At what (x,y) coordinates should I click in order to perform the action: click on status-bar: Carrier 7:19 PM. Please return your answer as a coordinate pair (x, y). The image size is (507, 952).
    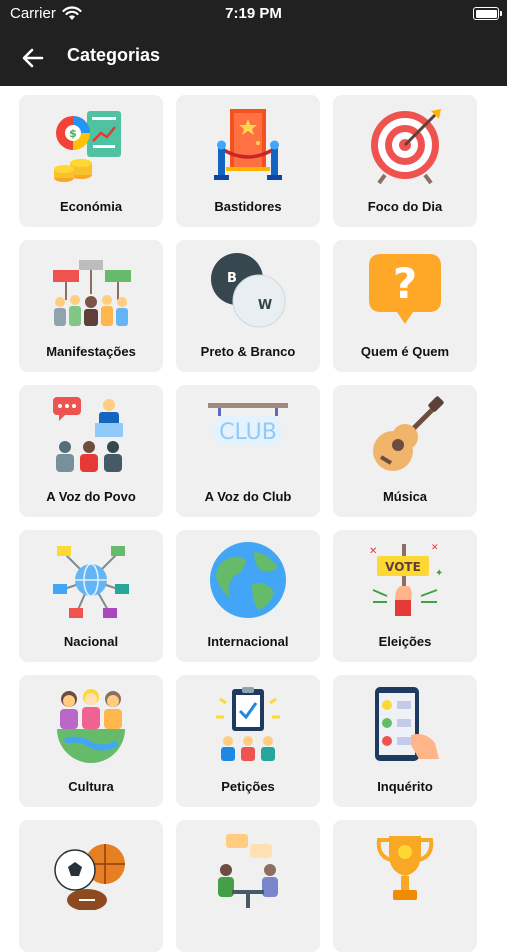
    Looking at the image, I should click on (253, 14).